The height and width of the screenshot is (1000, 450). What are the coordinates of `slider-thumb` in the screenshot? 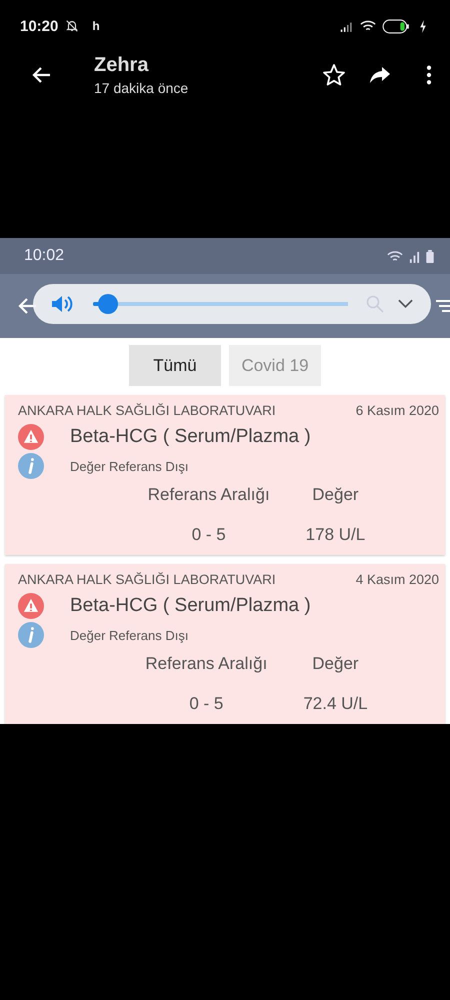 It's located at (108, 304).